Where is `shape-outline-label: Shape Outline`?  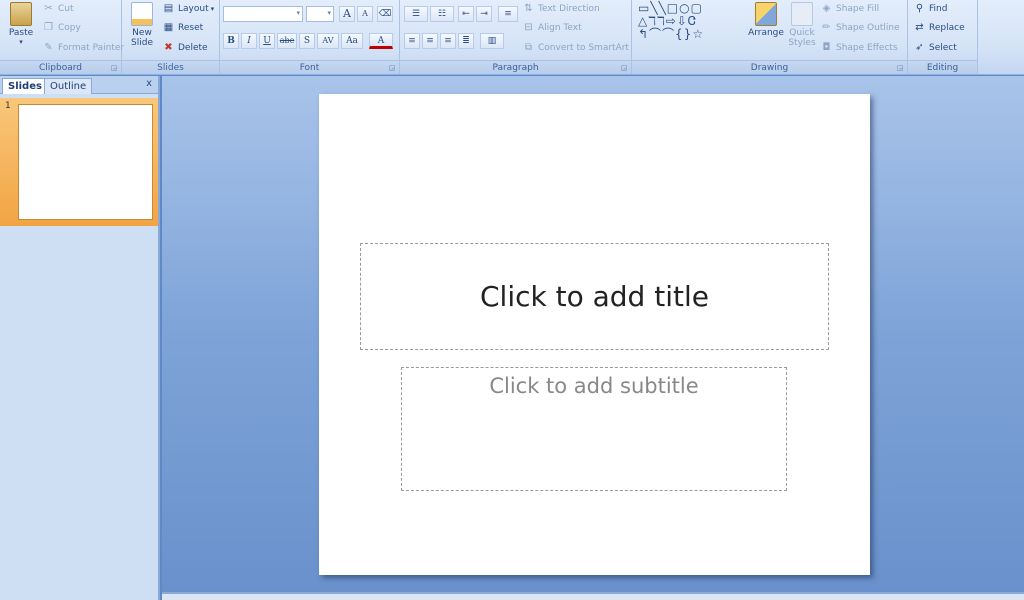
shape-outline-label: Shape Outline is located at coordinates (868, 27).